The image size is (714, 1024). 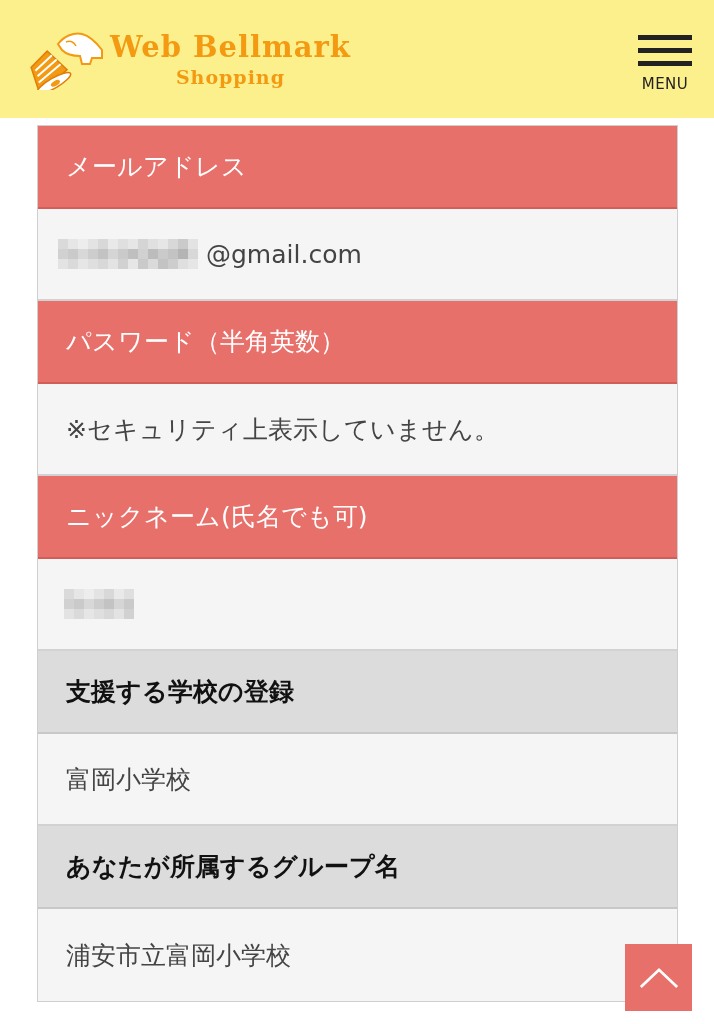 I want to click on chevron-up-icon, so click(x=658, y=977).